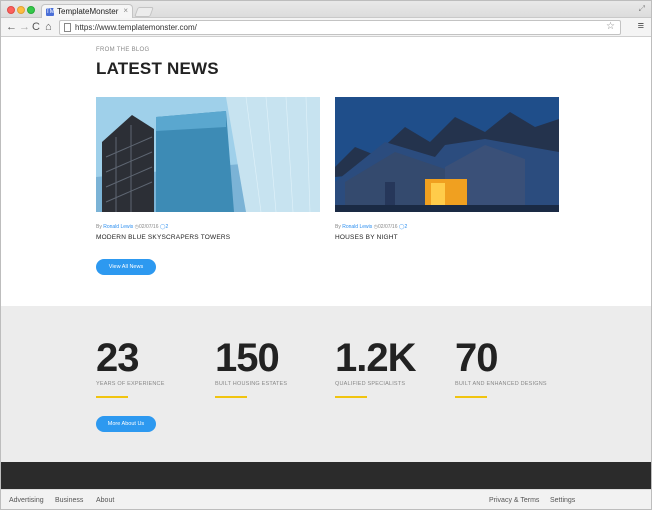 This screenshot has height=510, width=652. I want to click on view-all-news-button: View All News, so click(126, 267).